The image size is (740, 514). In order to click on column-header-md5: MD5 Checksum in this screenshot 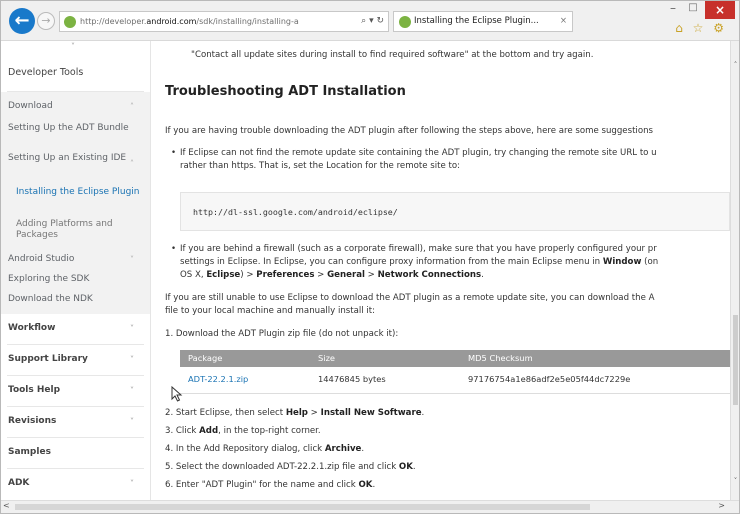, I will do `click(595, 358)`.